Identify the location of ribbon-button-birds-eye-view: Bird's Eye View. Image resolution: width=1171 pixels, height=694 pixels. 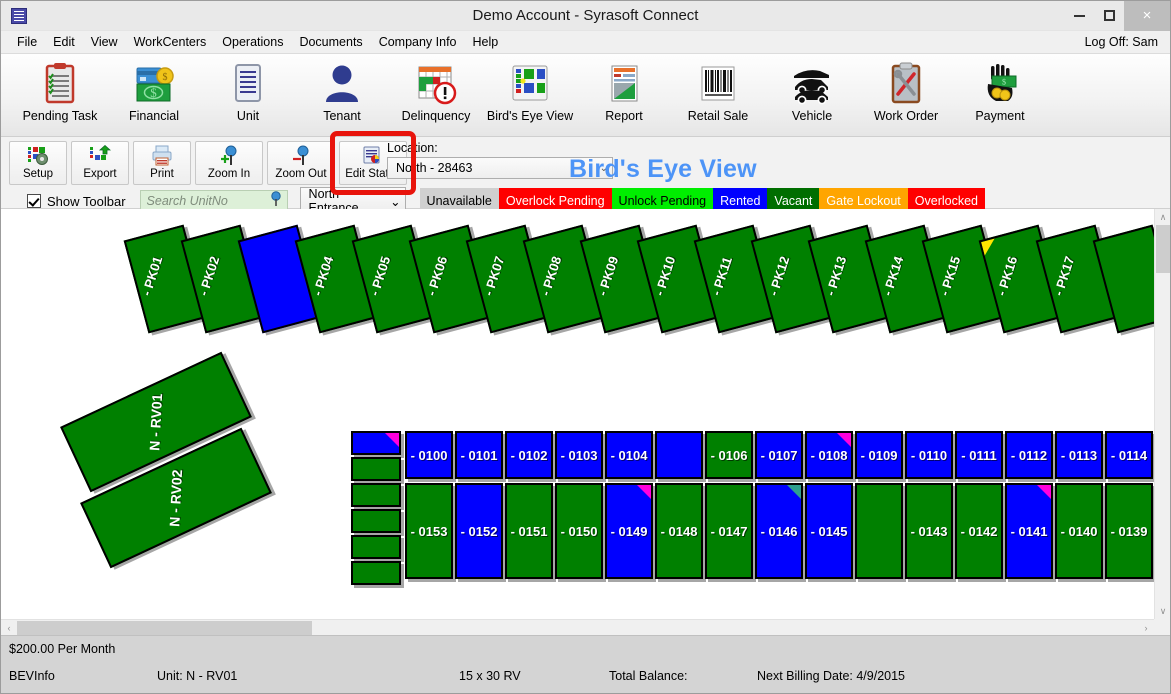
(530, 94).